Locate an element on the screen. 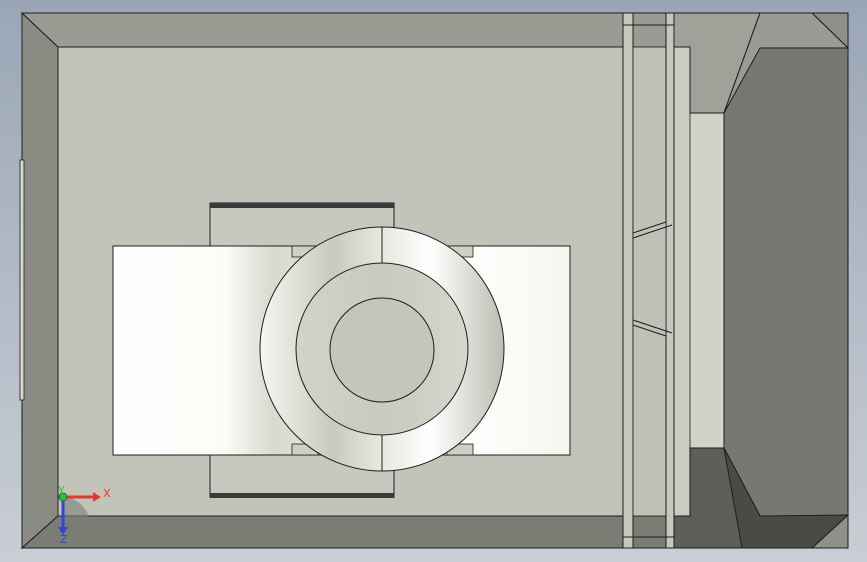 Image resolution: width=867 pixels, height=562 pixels. triad-x-label: X is located at coordinates (107, 493).